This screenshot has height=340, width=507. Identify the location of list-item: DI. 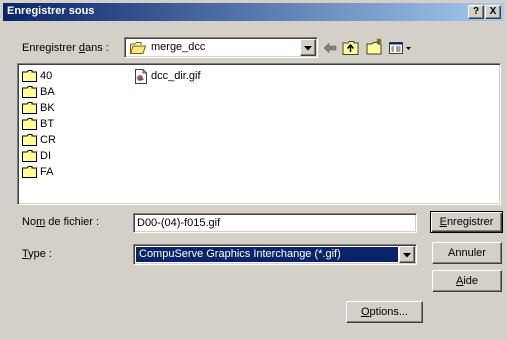
(39, 156).